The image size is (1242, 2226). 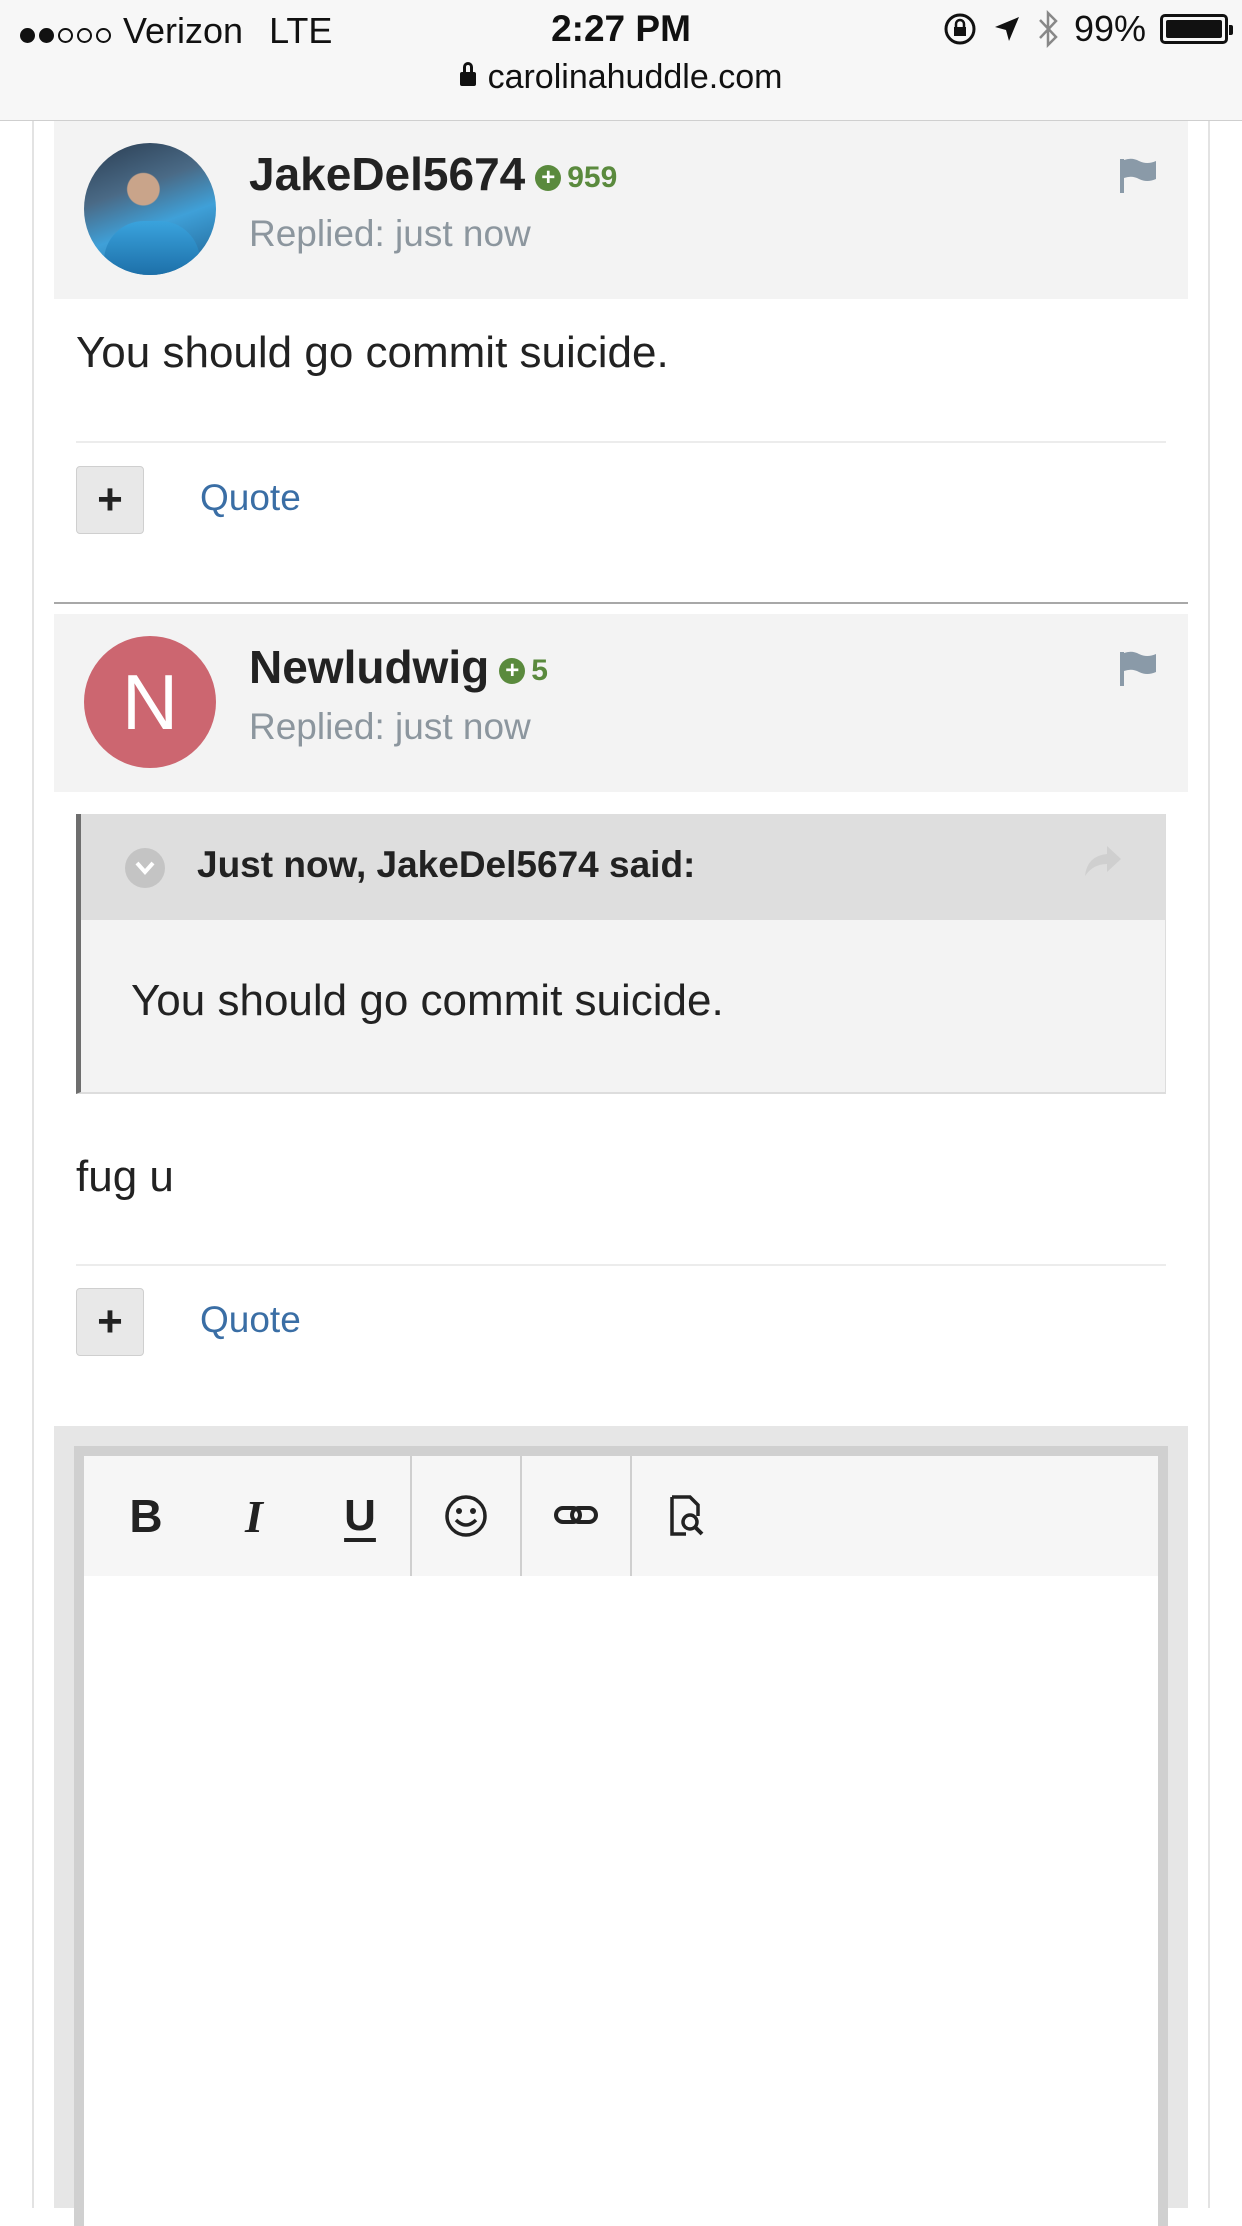 I want to click on page-border-right, so click(x=1209, y=1164).